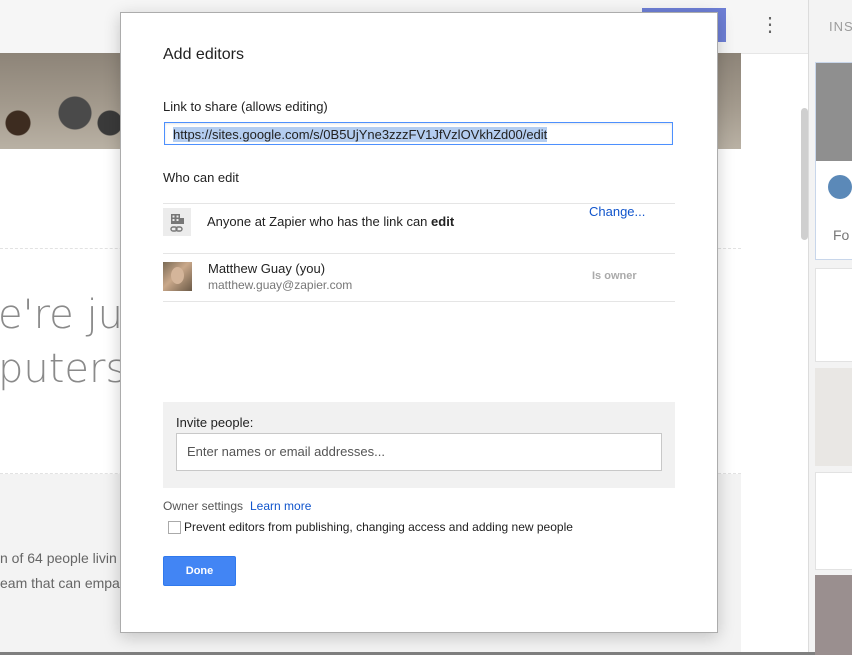  Describe the element at coordinates (280, 285) in the screenshot. I see `owner-email: matthew.guay@zapier.com` at that location.